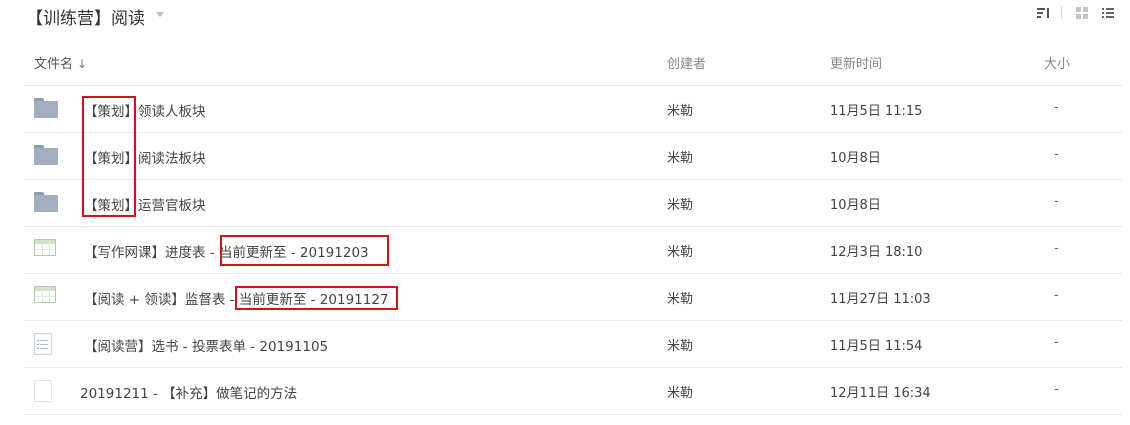 This screenshot has height=425, width=1130. What do you see at coordinates (880, 393) in the screenshot?
I see `file-updated: 12月11日 16:34` at bounding box center [880, 393].